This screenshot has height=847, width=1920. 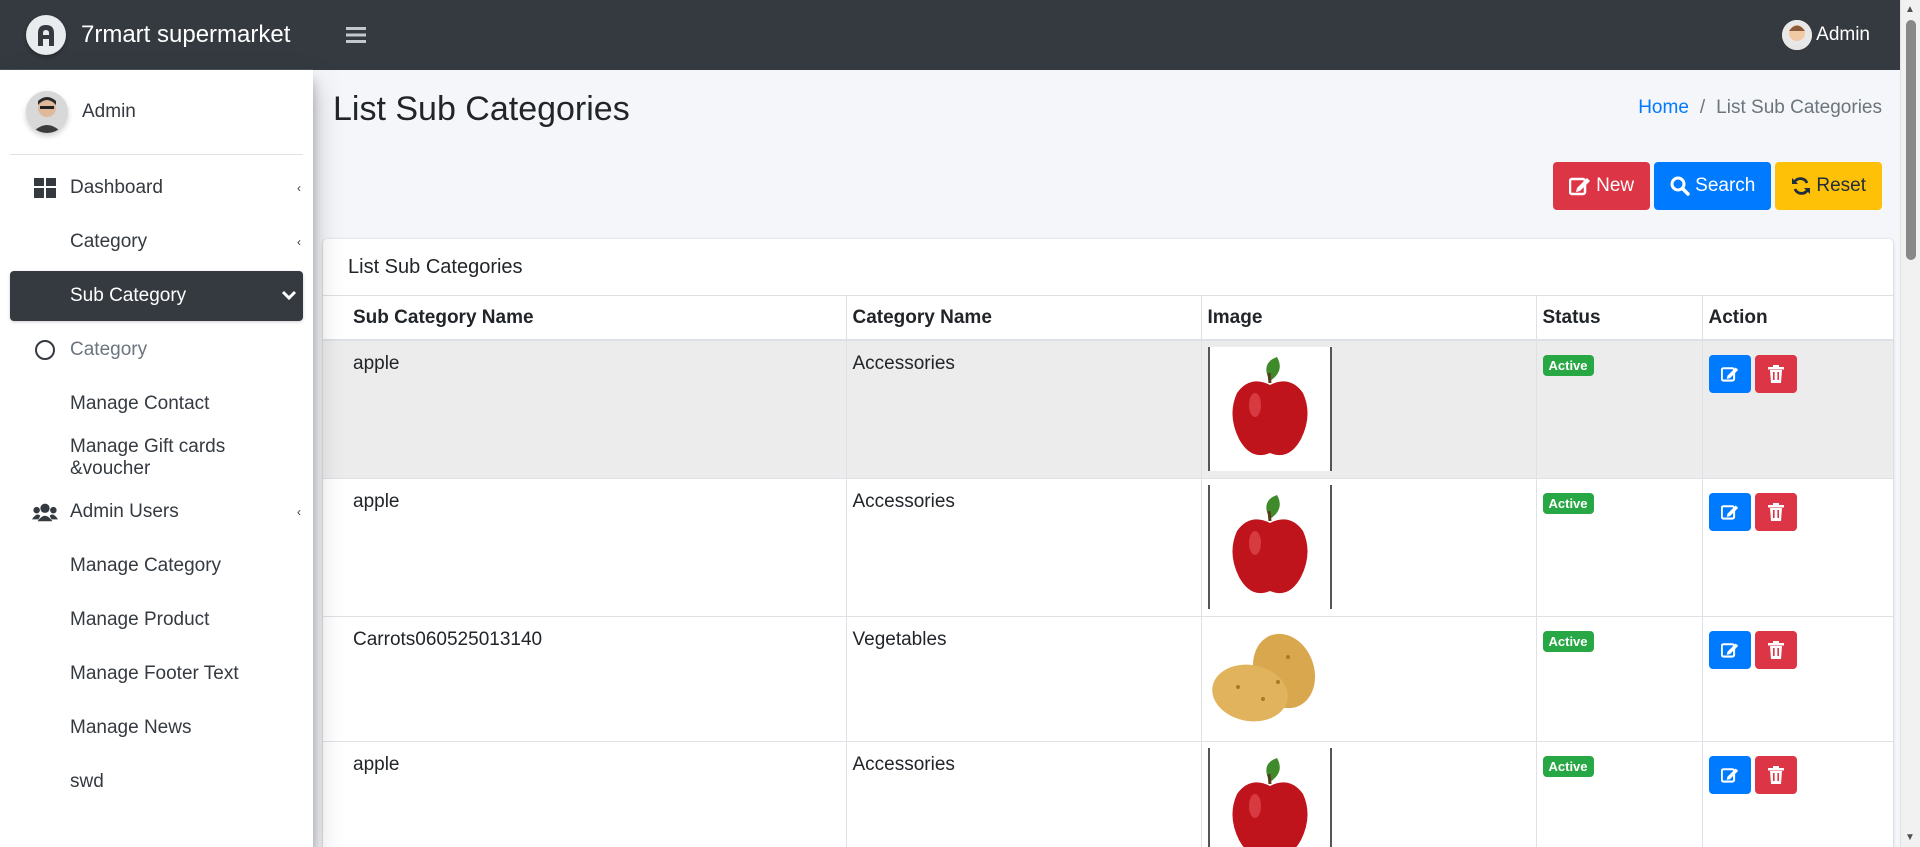 I want to click on sidebar-item-label: Manage Product, so click(x=140, y=619).